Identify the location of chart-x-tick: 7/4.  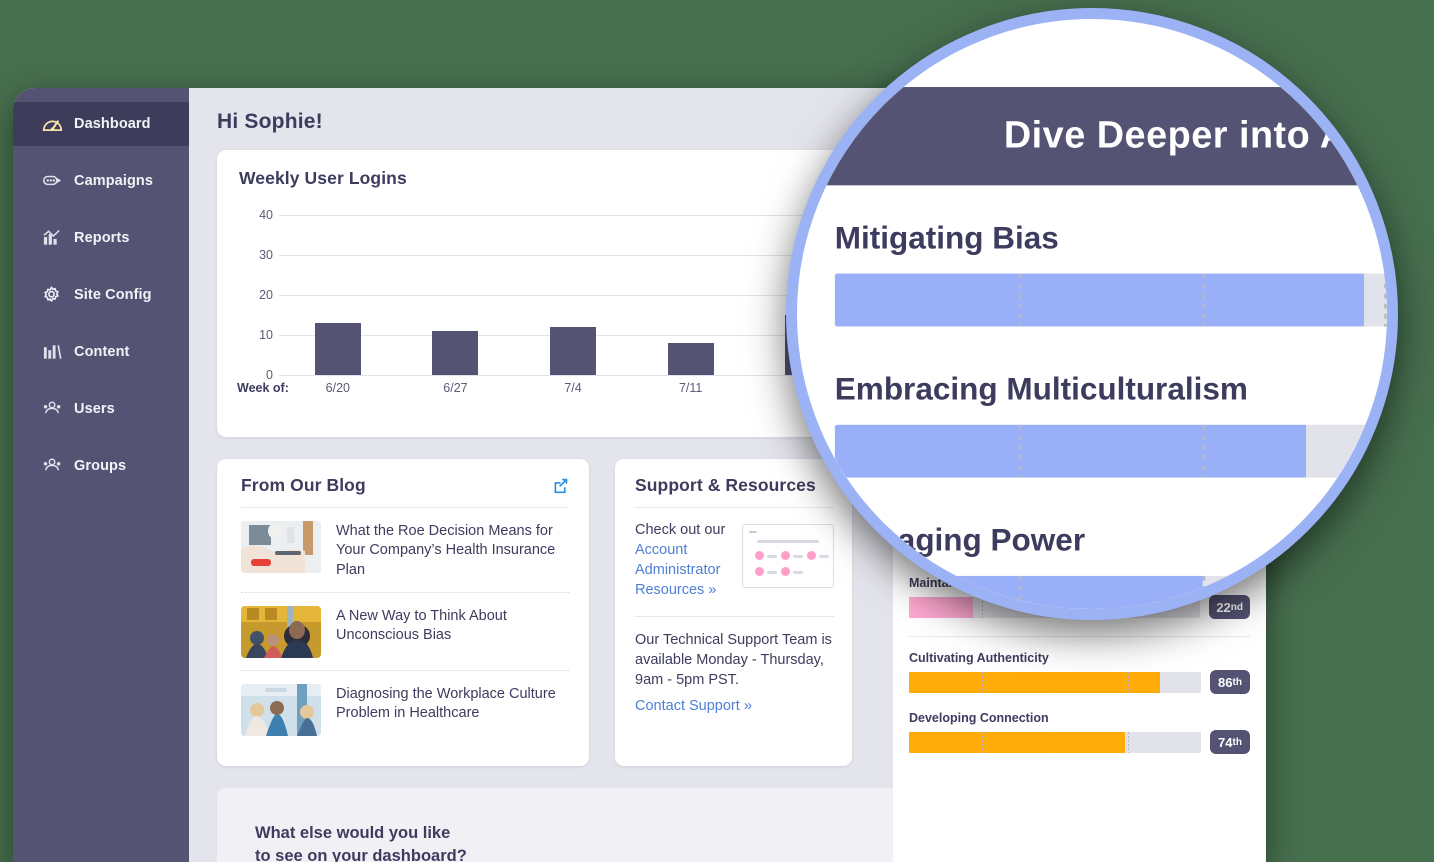
(573, 388).